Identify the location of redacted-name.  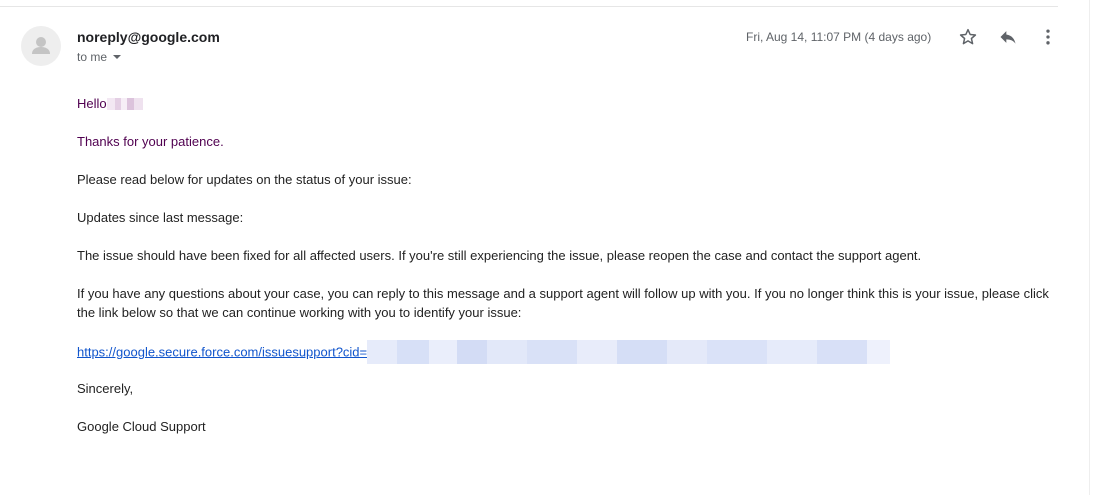
(124, 103).